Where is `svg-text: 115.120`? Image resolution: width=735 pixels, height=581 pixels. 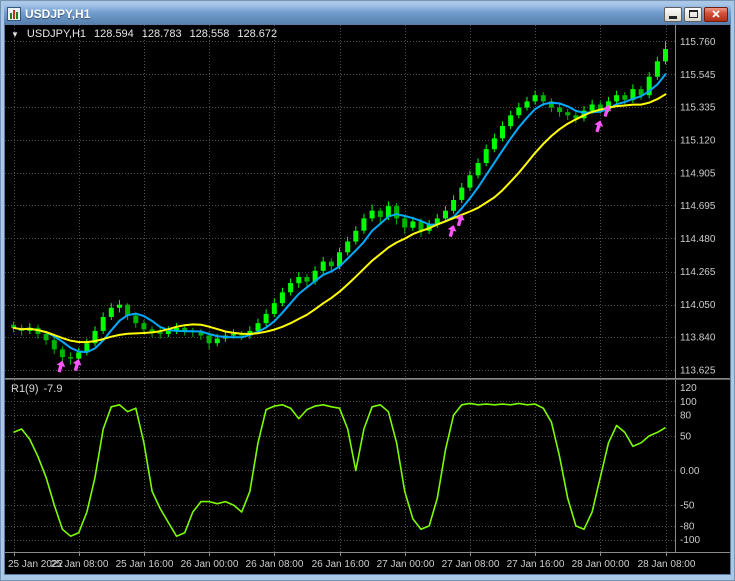 svg-text: 115.120 is located at coordinates (698, 140).